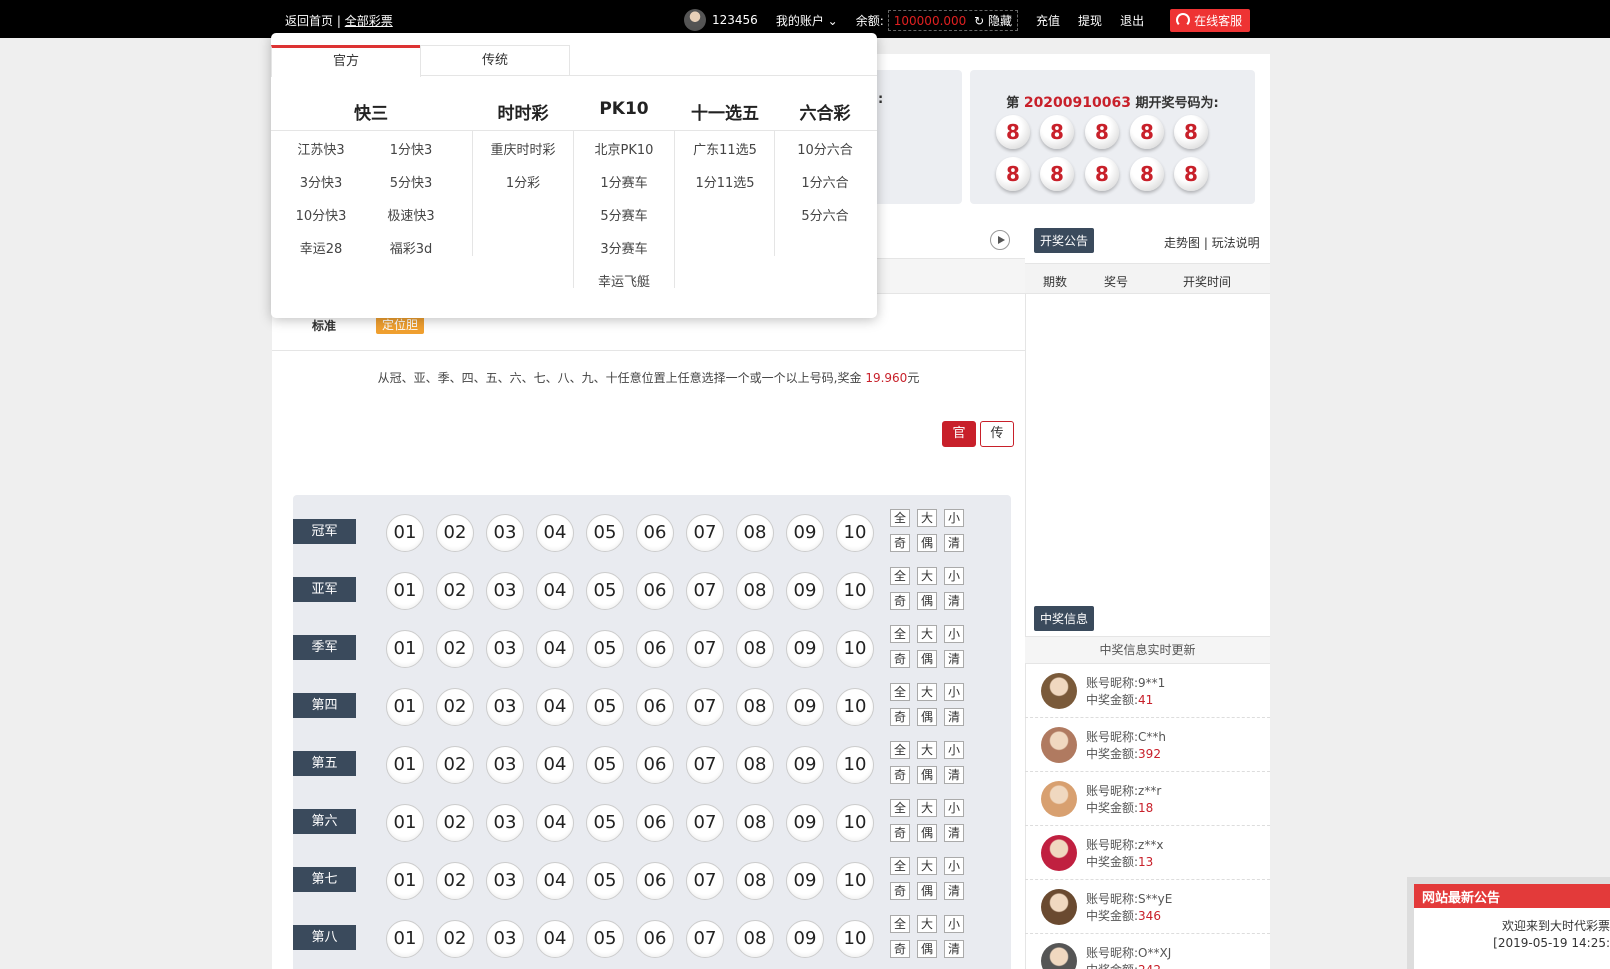 Image resolution: width=1610 pixels, height=969 pixels. Describe the element at coordinates (321, 148) in the screenshot. I see `lottery-item: 江苏快3` at that location.